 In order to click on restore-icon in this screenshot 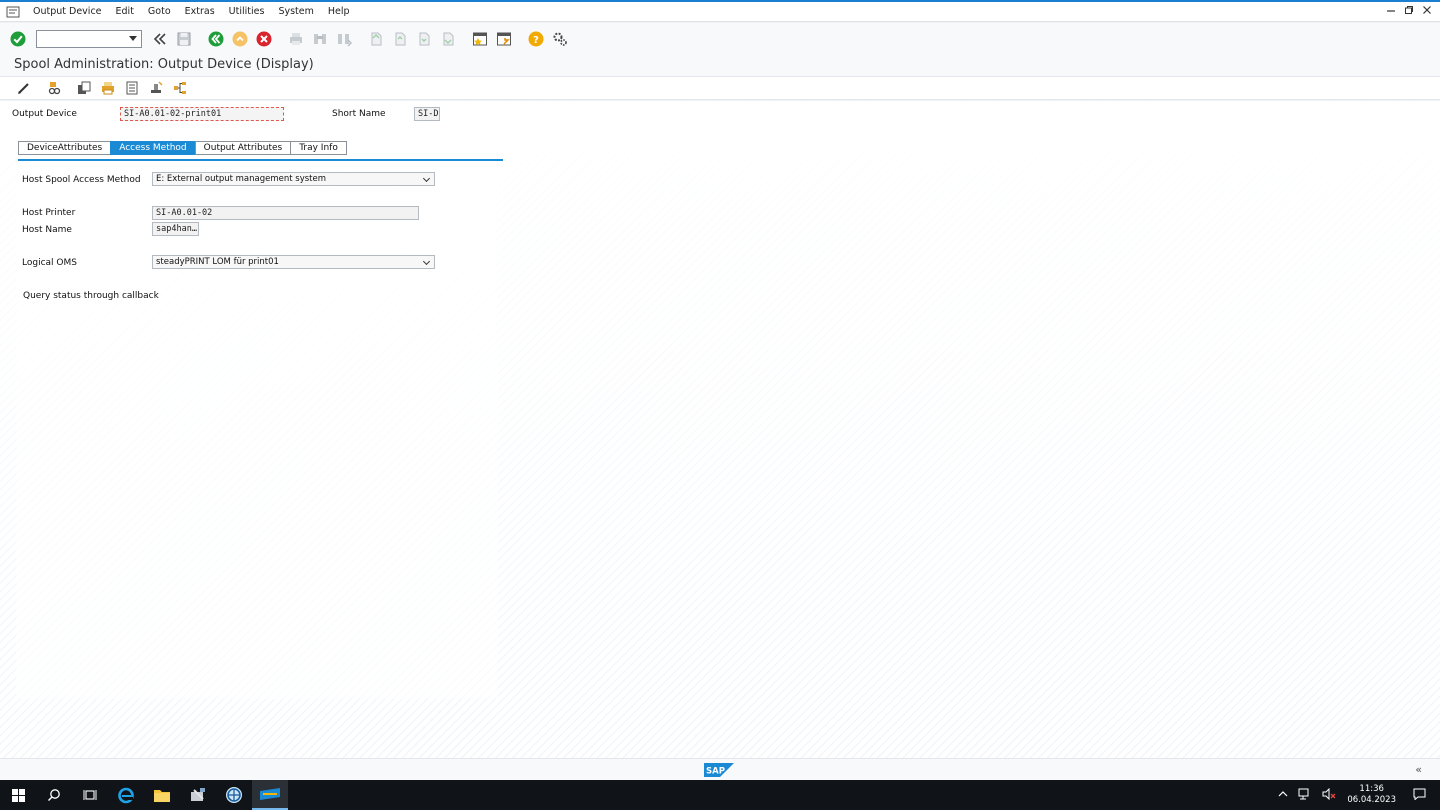, I will do `click(1409, 10)`.